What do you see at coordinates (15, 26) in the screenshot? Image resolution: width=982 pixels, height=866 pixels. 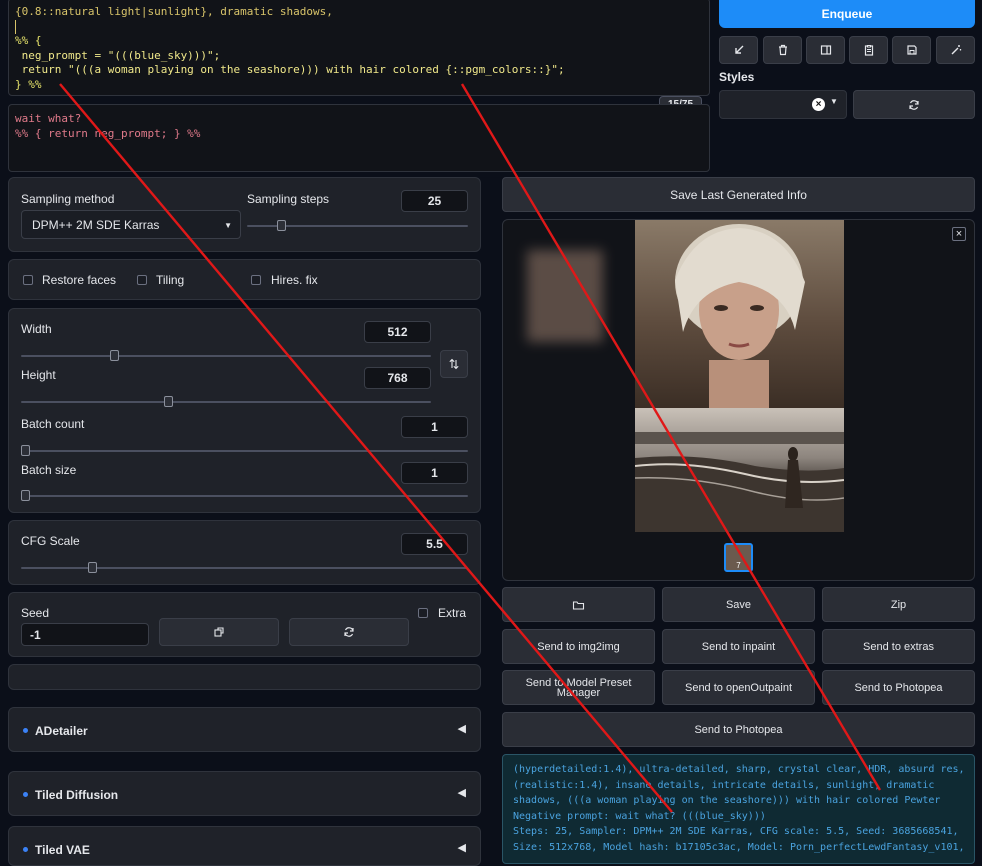 I see `text-cursor` at bounding box center [15, 26].